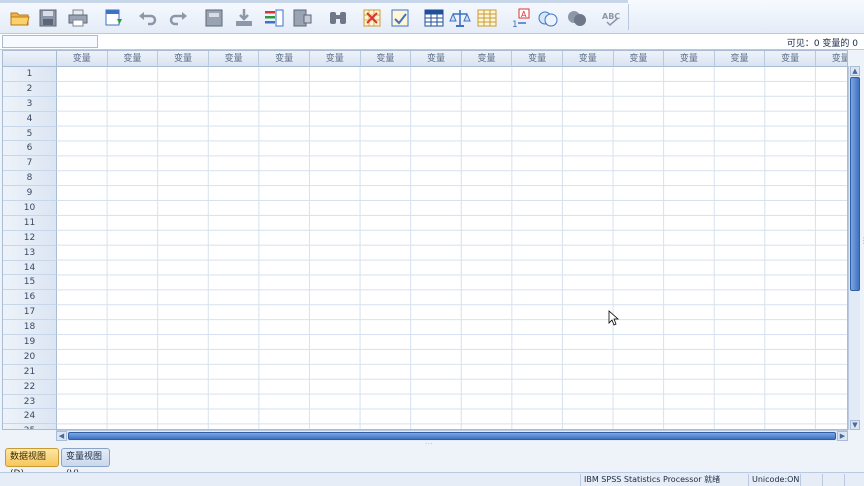  What do you see at coordinates (30, 223) in the screenshot?
I see `row-header: 11` at bounding box center [30, 223].